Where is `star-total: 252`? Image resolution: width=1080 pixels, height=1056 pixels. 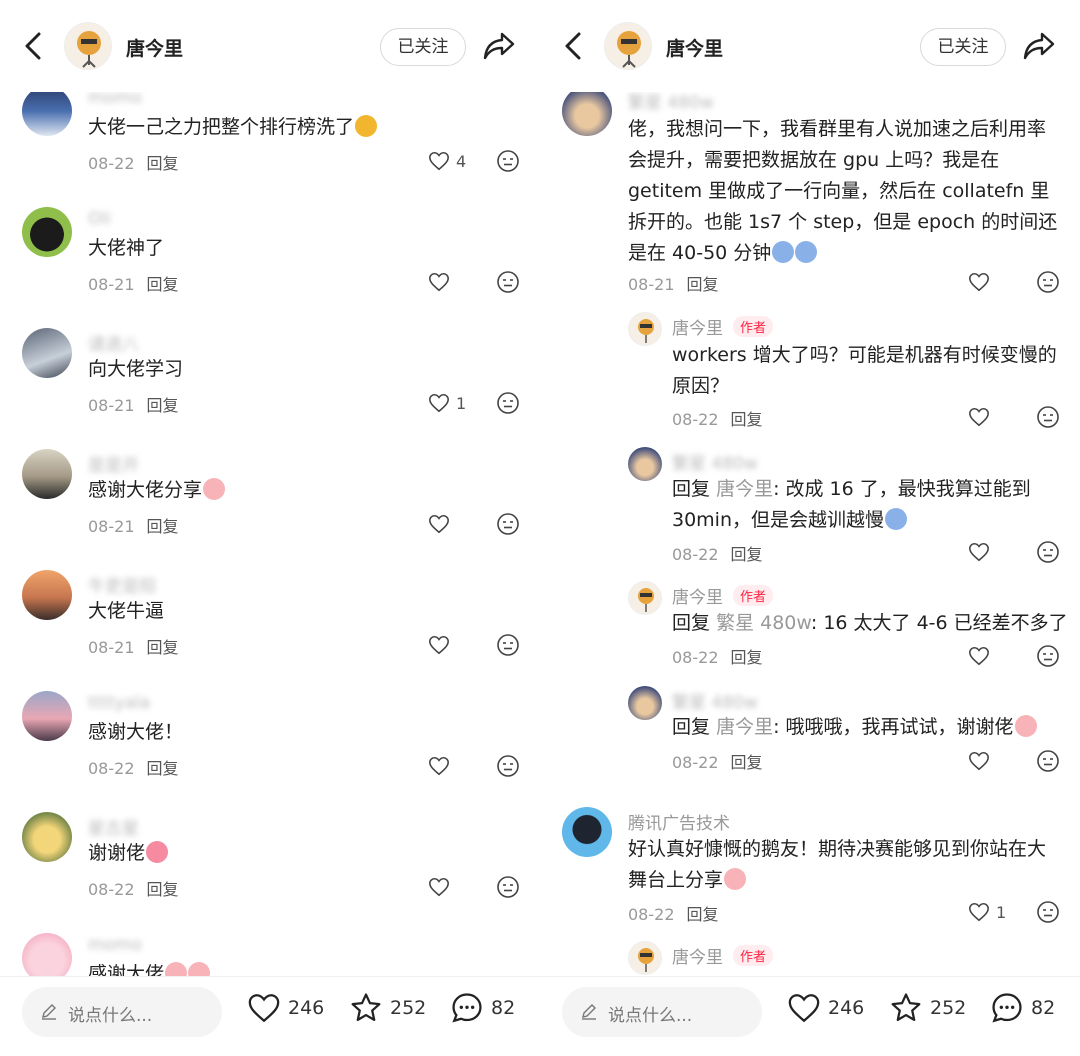
star-total: 252 is located at coordinates (948, 1008).